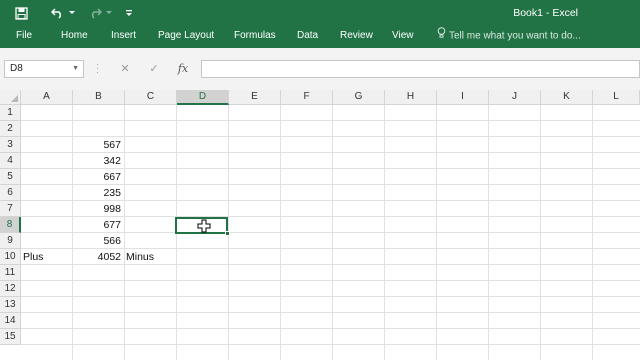 Image resolution: width=640 pixels, height=360 pixels. What do you see at coordinates (98, 68) in the screenshot?
I see `resize-handle-icon: · · ·` at bounding box center [98, 68].